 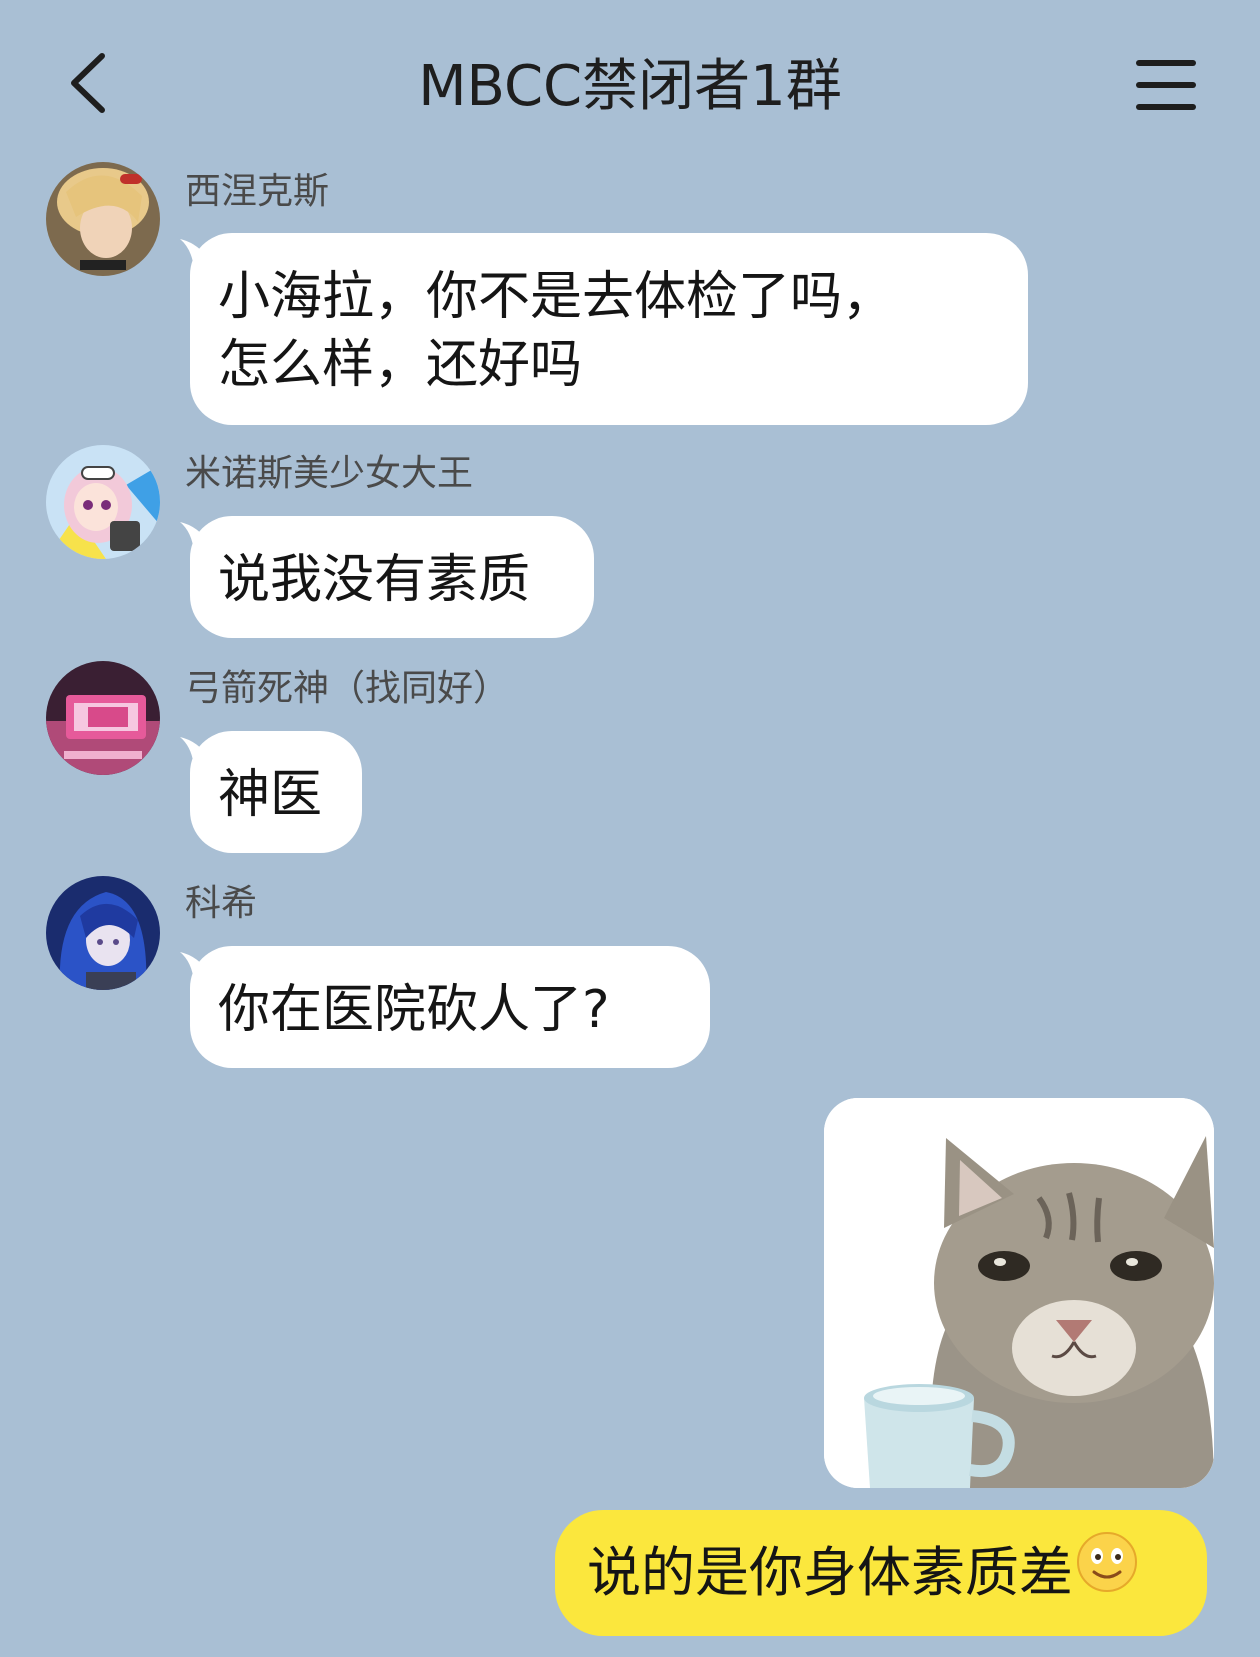 What do you see at coordinates (556, 331) in the screenshot?
I see `message-text: 小海拉，你不是去体检了吗， 怎么样，还好吗` at bounding box center [556, 331].